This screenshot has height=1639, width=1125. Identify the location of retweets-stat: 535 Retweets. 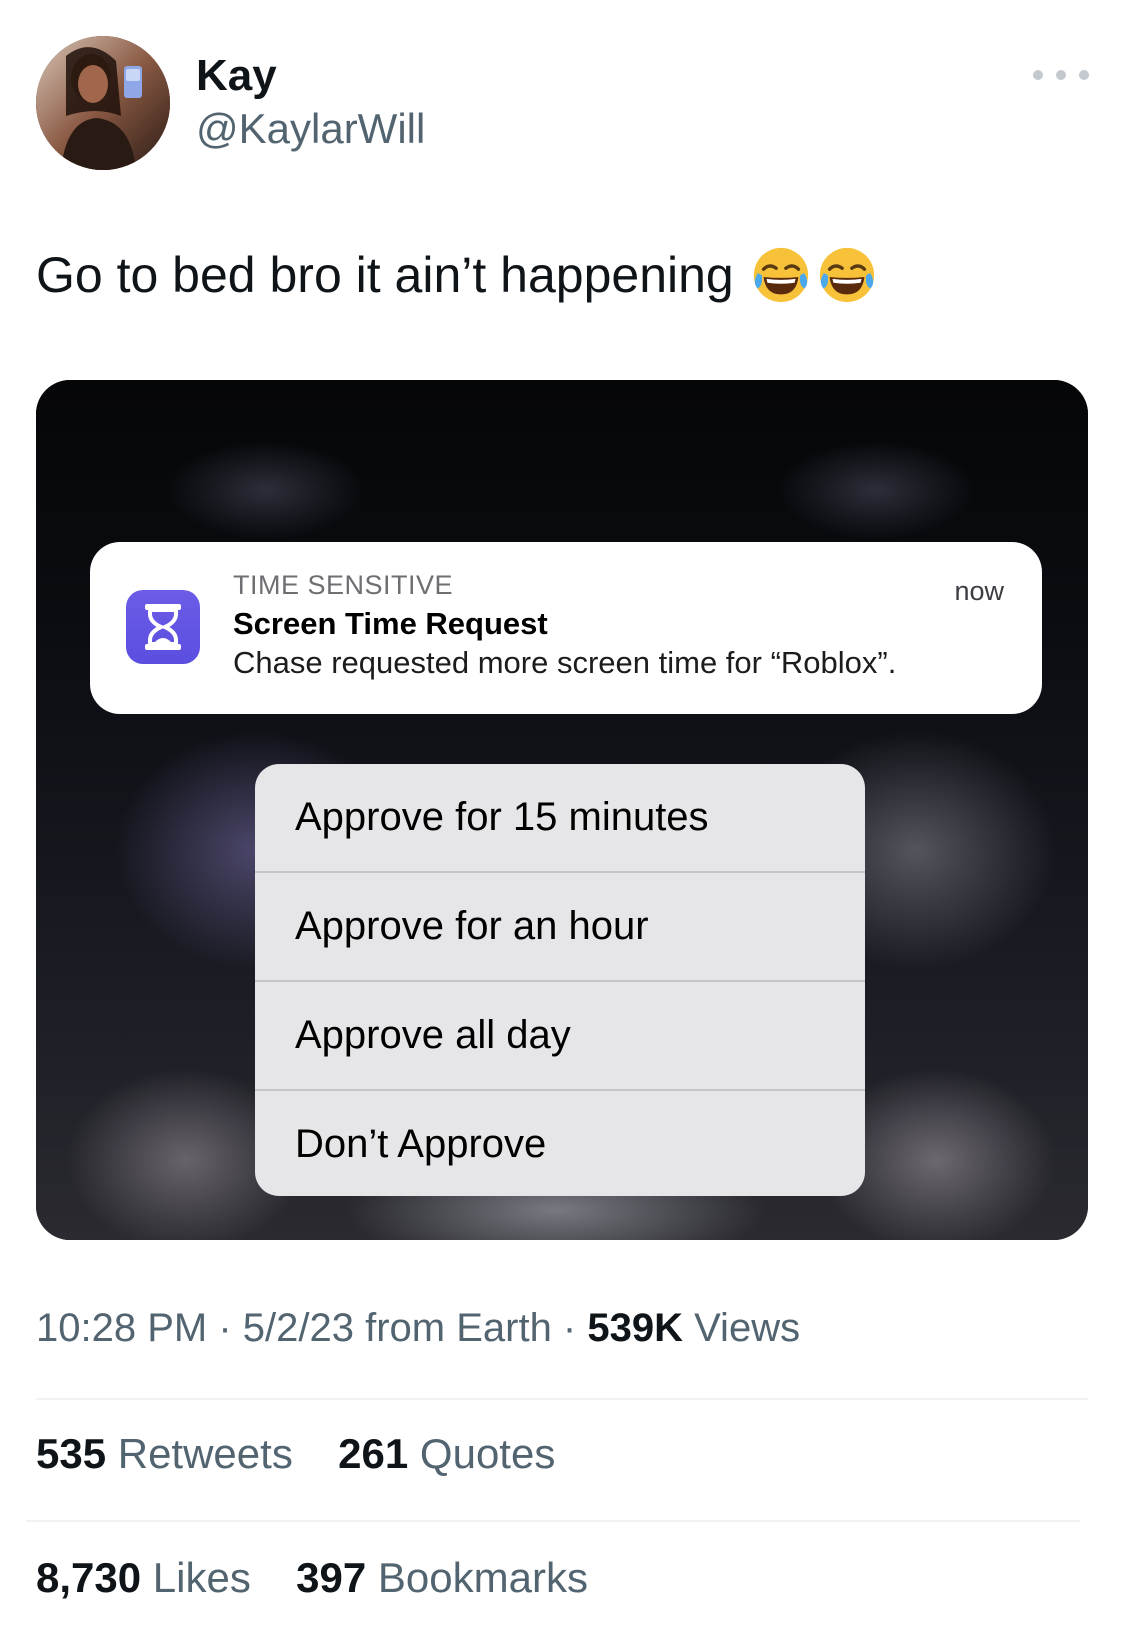
(164, 1453).